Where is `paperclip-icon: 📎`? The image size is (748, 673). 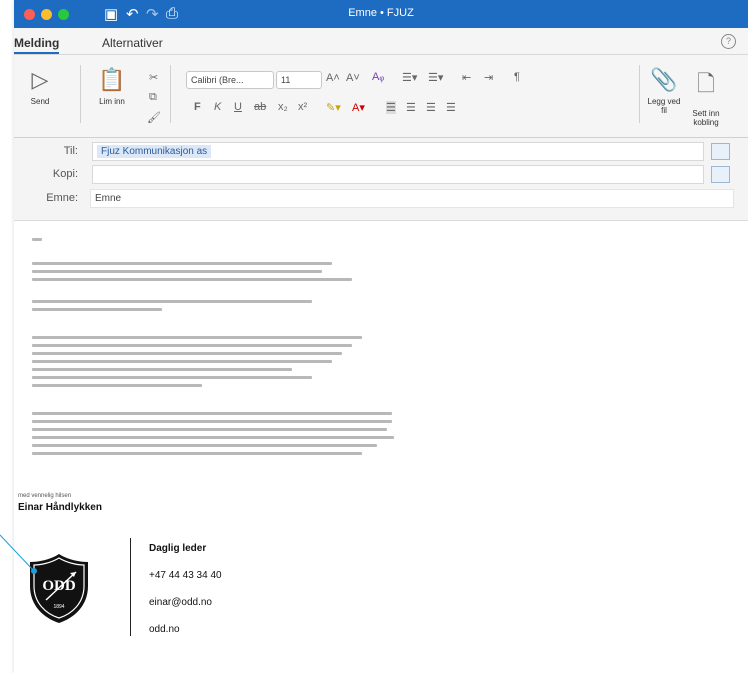 paperclip-icon: 📎 is located at coordinates (664, 79).